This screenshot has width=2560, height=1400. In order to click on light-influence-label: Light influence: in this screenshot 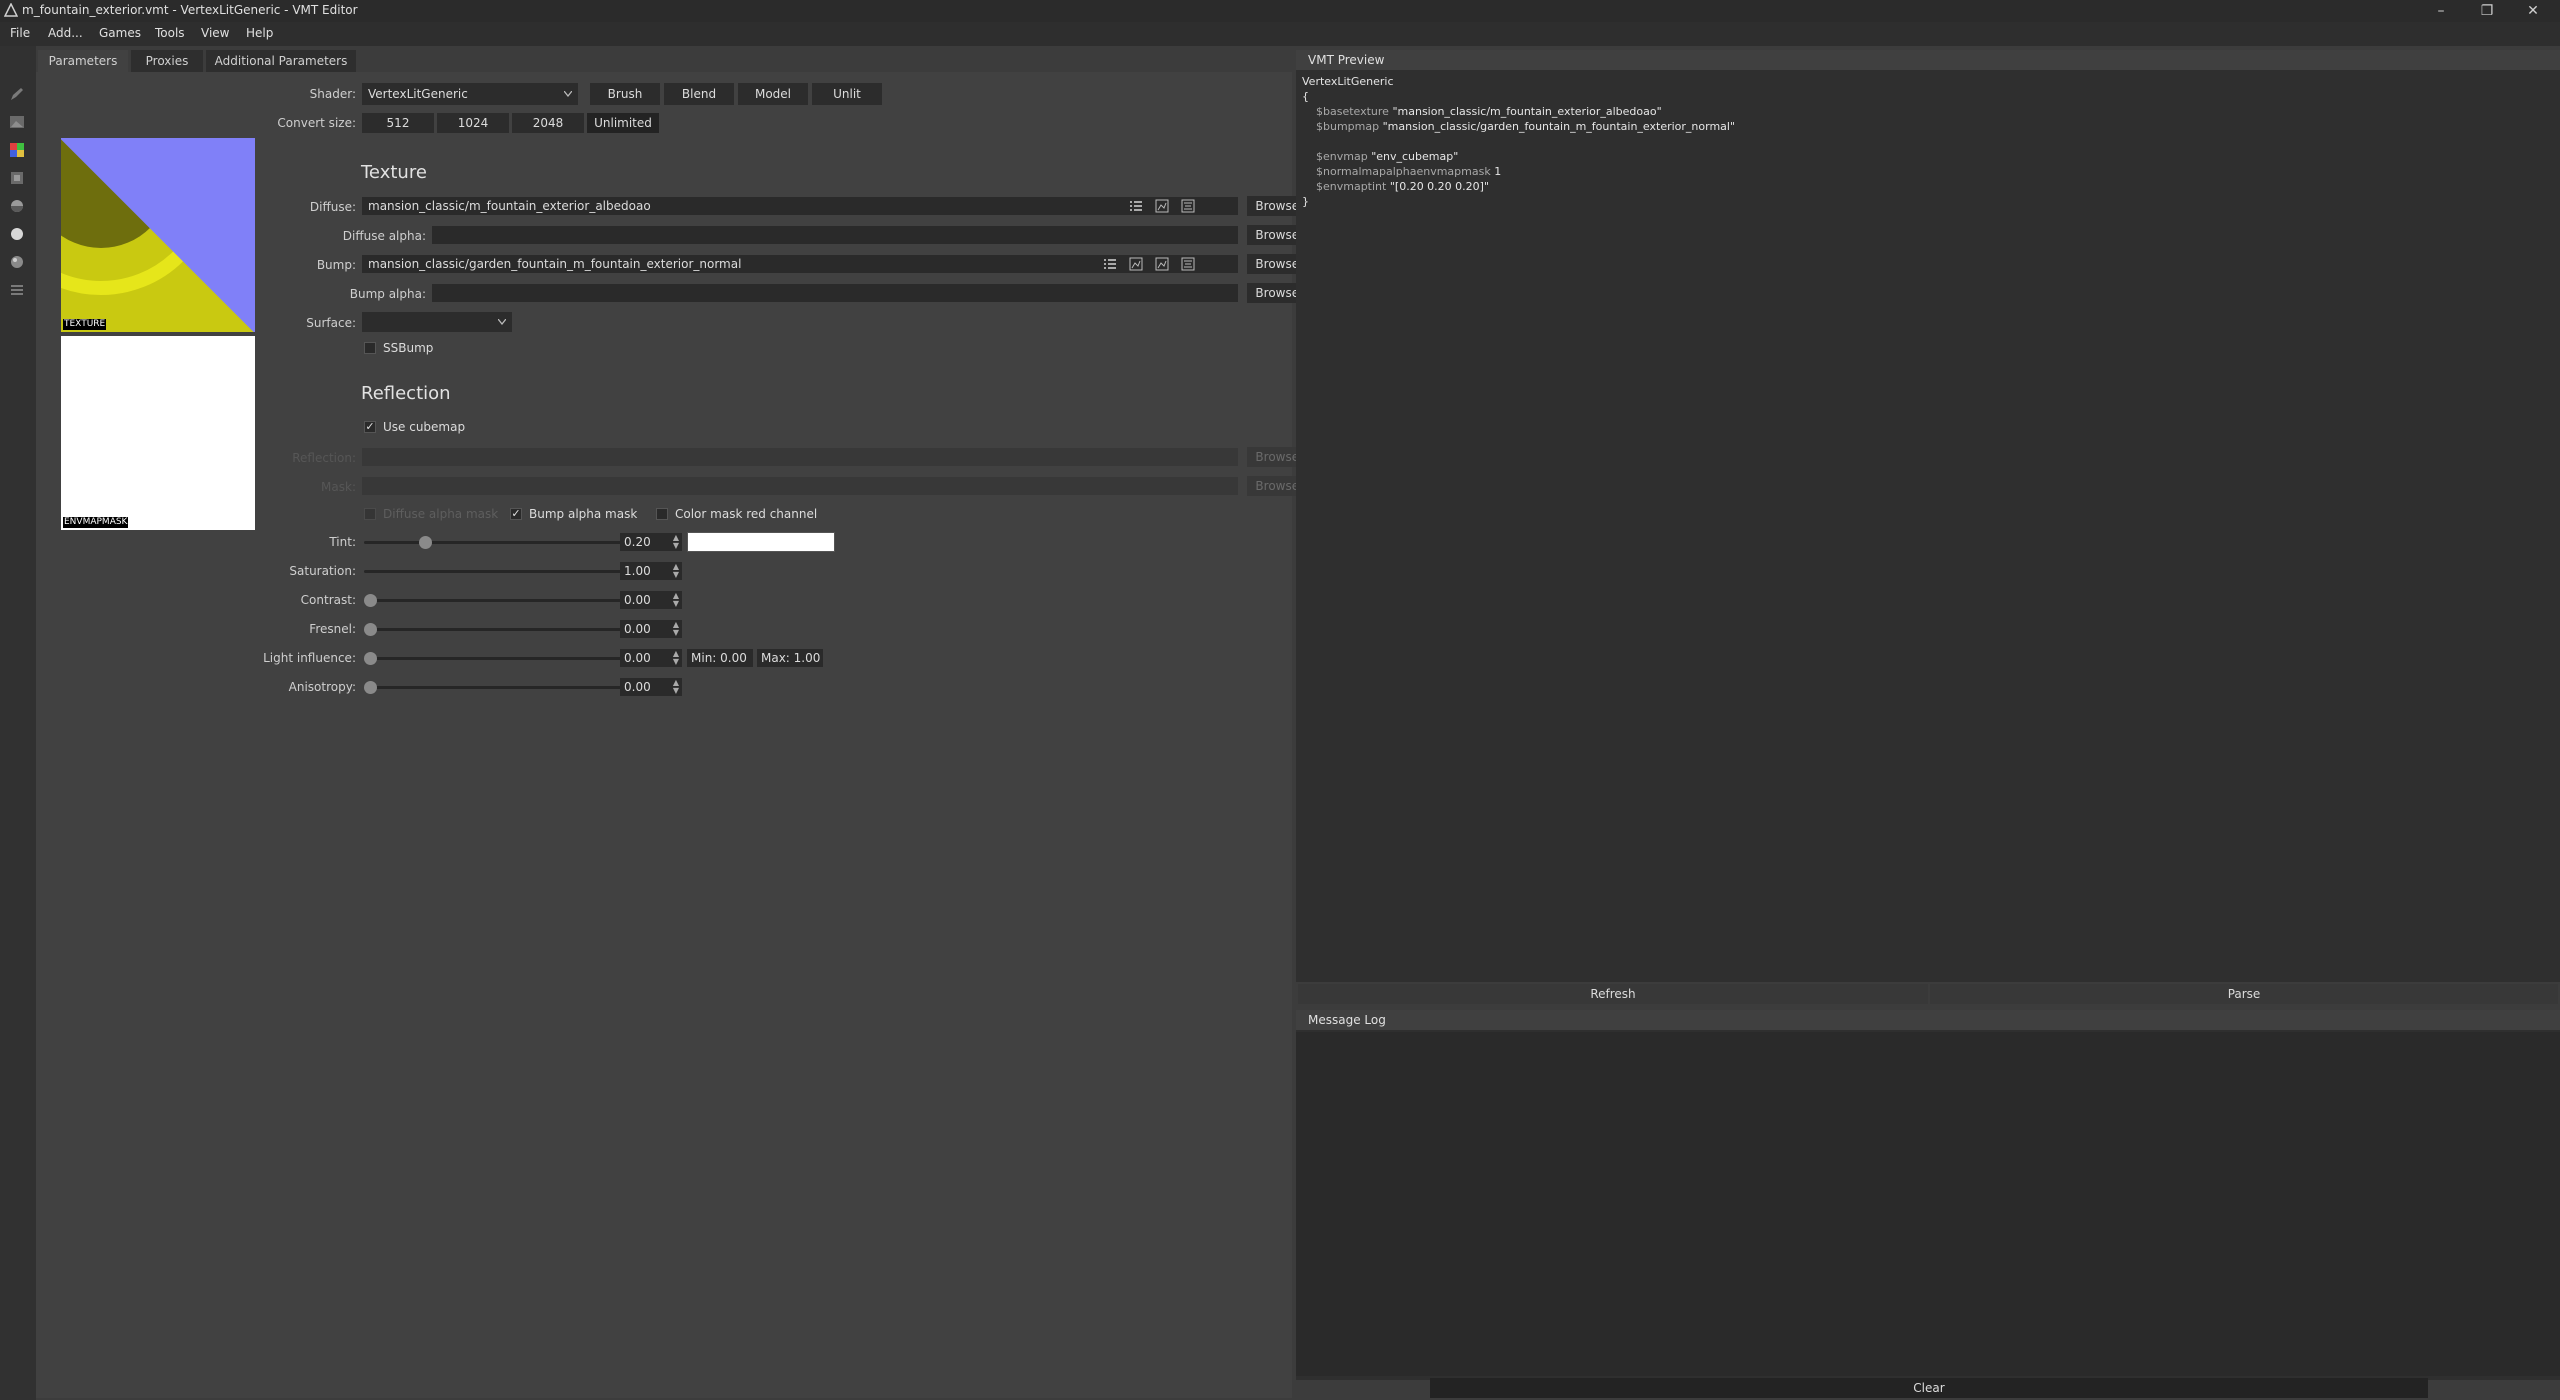, I will do `click(309, 658)`.